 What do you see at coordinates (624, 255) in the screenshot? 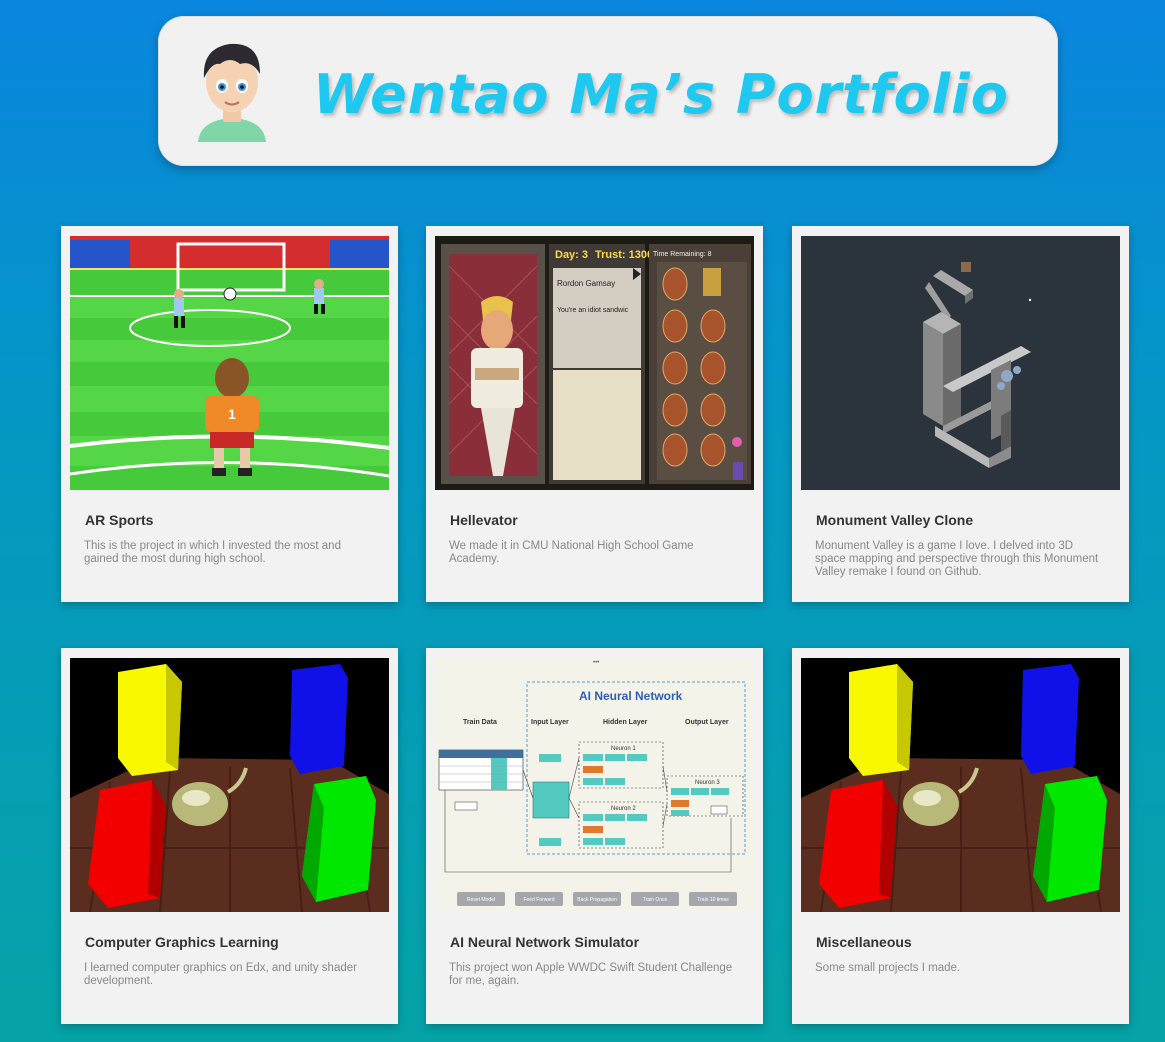
I see `hellevator-trust: Trust: 1300` at bounding box center [624, 255].